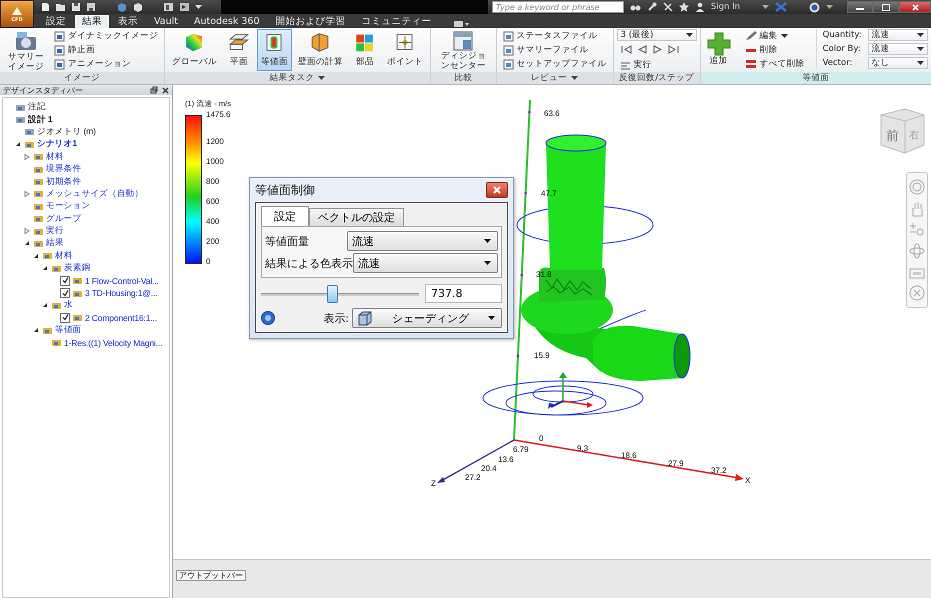  What do you see at coordinates (725, 7) in the screenshot?
I see `sign-in-link: Sign In` at bounding box center [725, 7].